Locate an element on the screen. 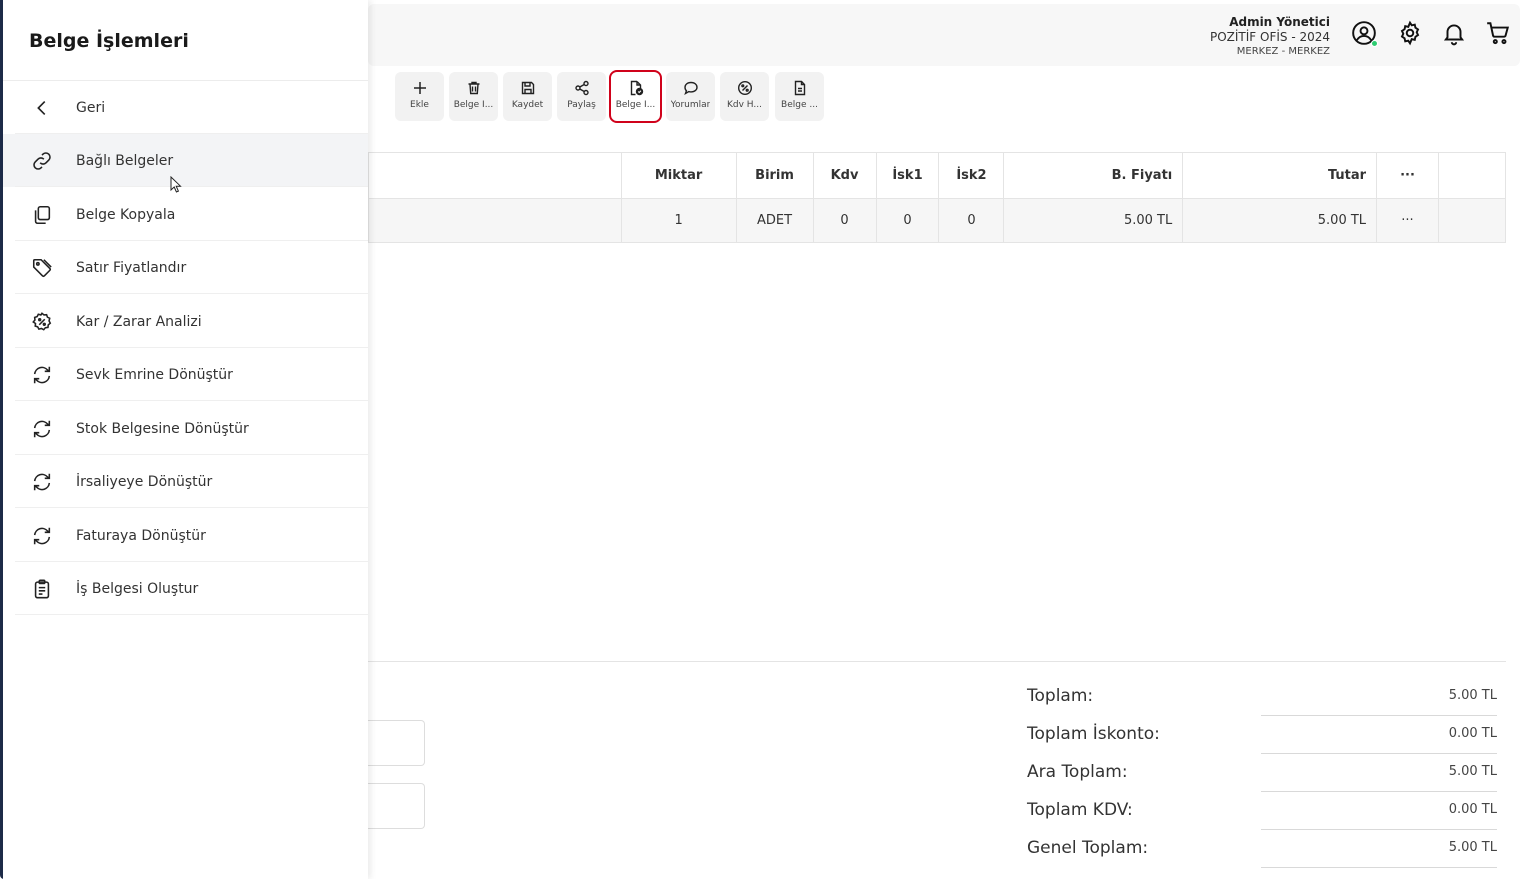 This screenshot has width=1535, height=879. menu-item-convert-to-invoice: Faturaya Dönüştür is located at coordinates (185, 535).